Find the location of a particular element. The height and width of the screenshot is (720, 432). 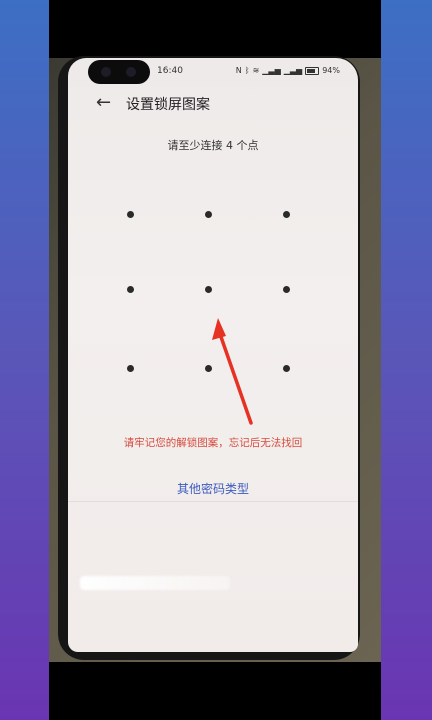

nfc-icon: N is located at coordinates (238, 70).